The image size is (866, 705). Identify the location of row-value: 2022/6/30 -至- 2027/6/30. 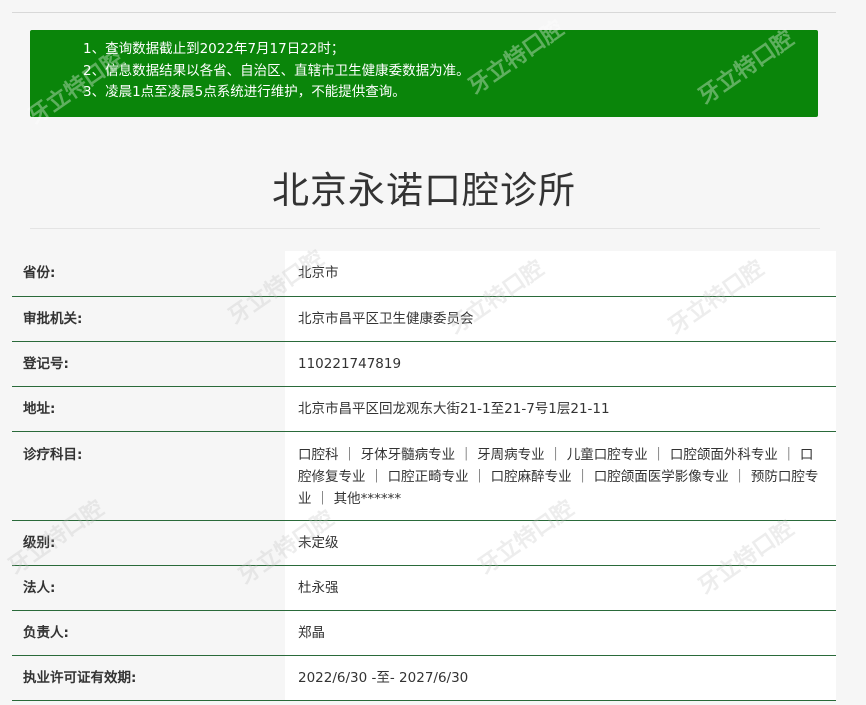
(560, 678).